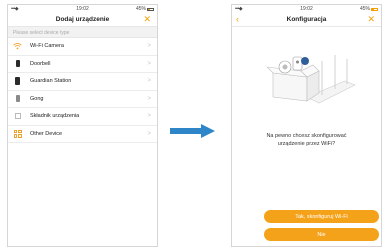 The height and width of the screenshot is (250, 387). What do you see at coordinates (82, 32) in the screenshot?
I see `section-header: Please select device type` at bounding box center [82, 32].